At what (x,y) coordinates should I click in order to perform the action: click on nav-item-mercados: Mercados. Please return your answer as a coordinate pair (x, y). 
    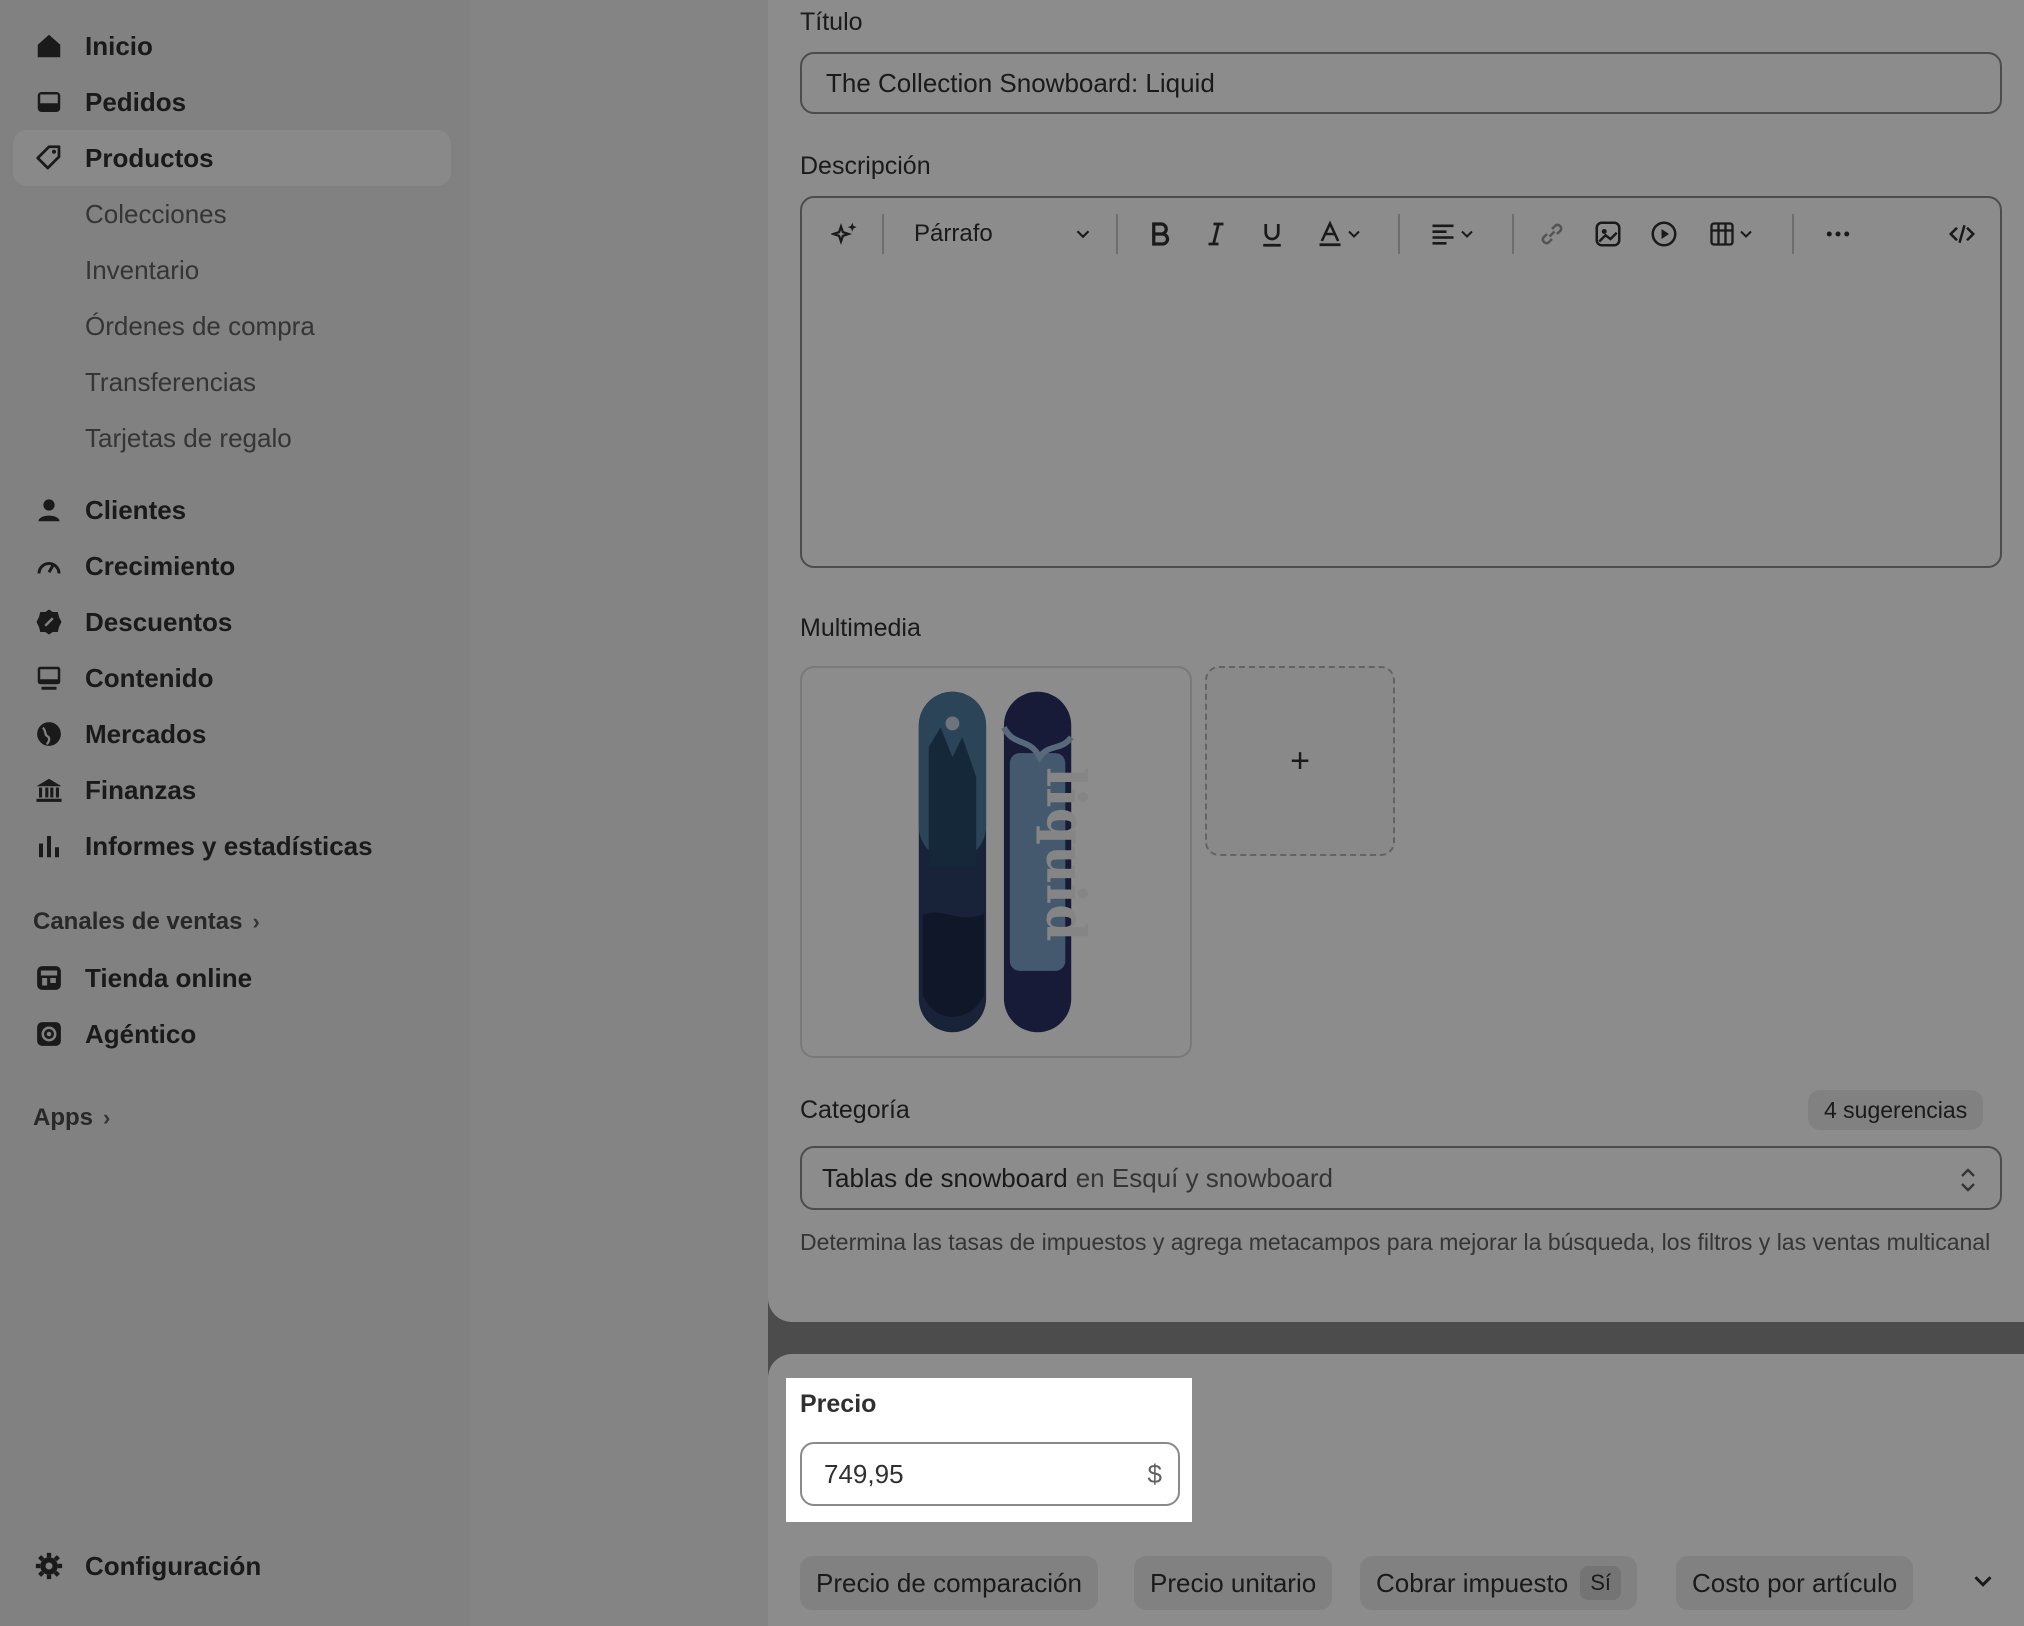
    Looking at the image, I should click on (232, 734).